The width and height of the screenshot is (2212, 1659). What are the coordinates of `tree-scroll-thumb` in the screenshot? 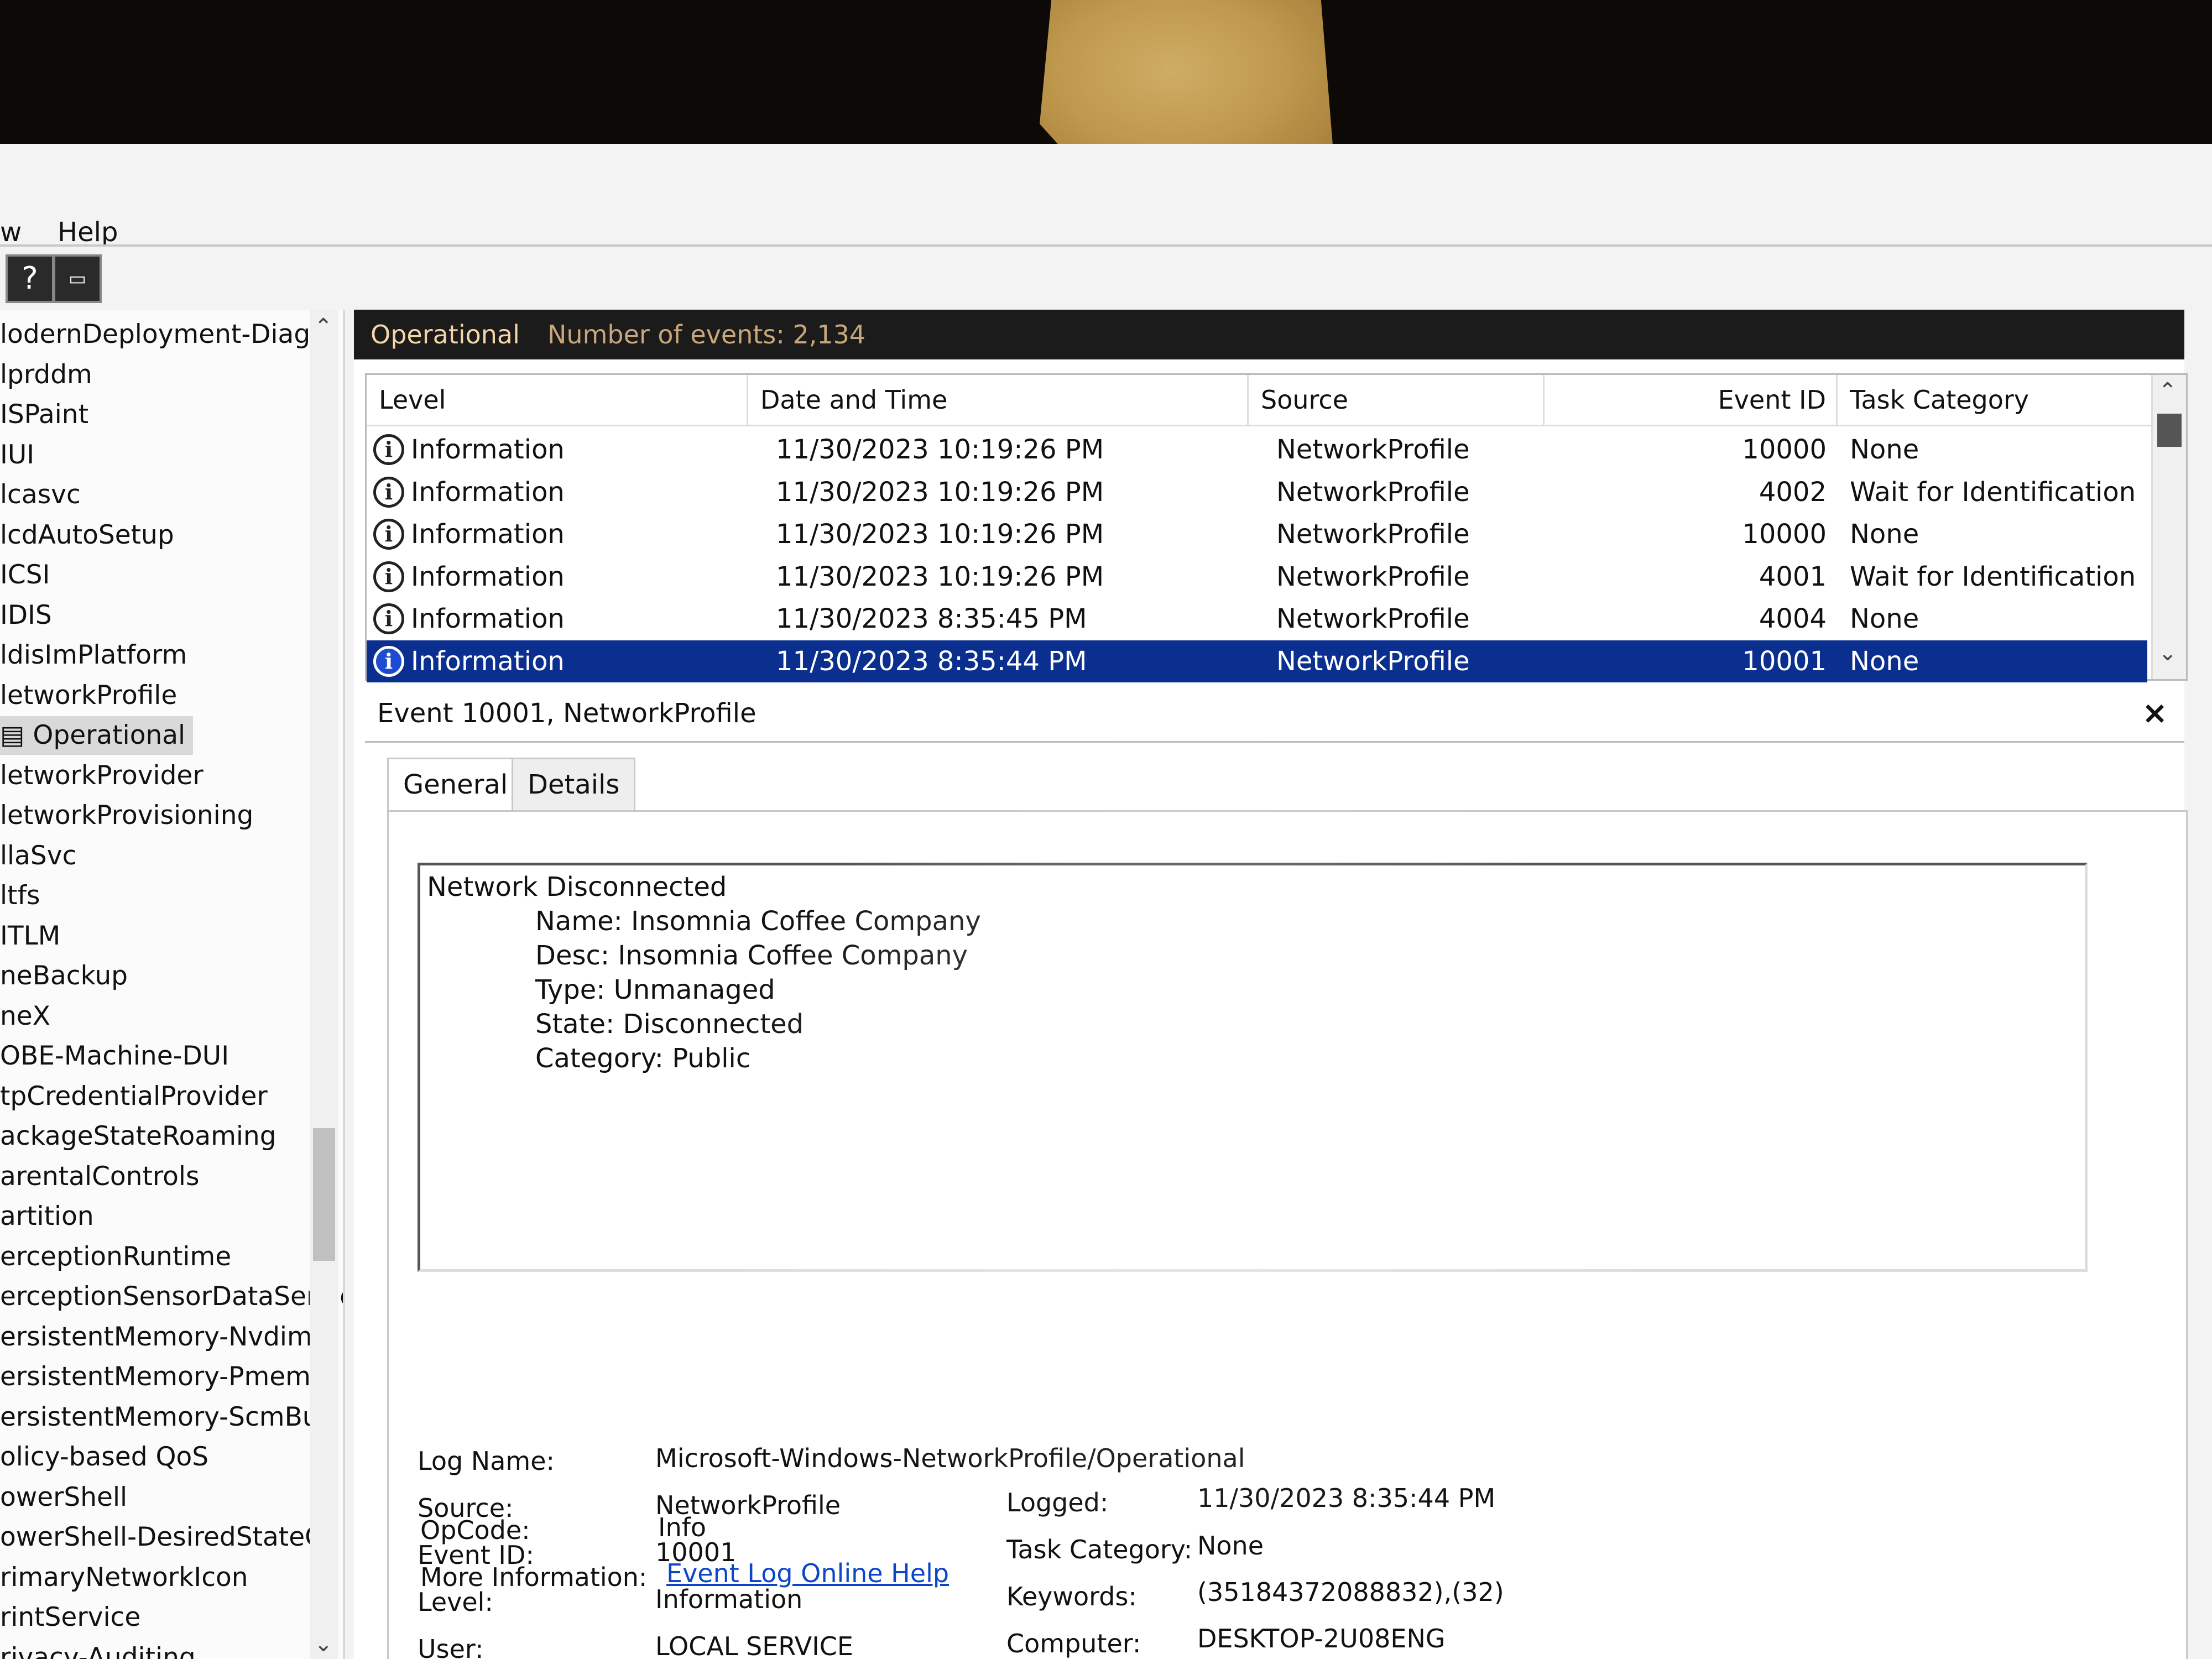 It's located at (324, 1194).